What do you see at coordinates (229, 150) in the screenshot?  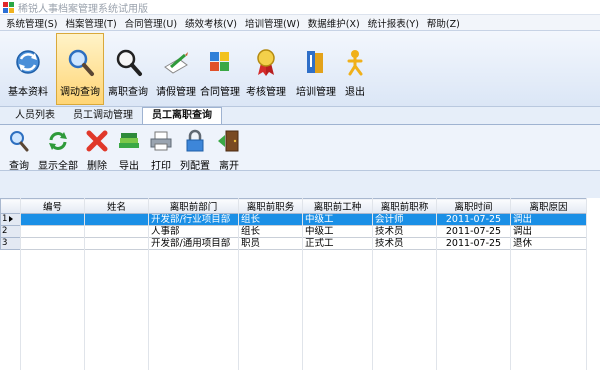 I see `leave-button: 离开` at bounding box center [229, 150].